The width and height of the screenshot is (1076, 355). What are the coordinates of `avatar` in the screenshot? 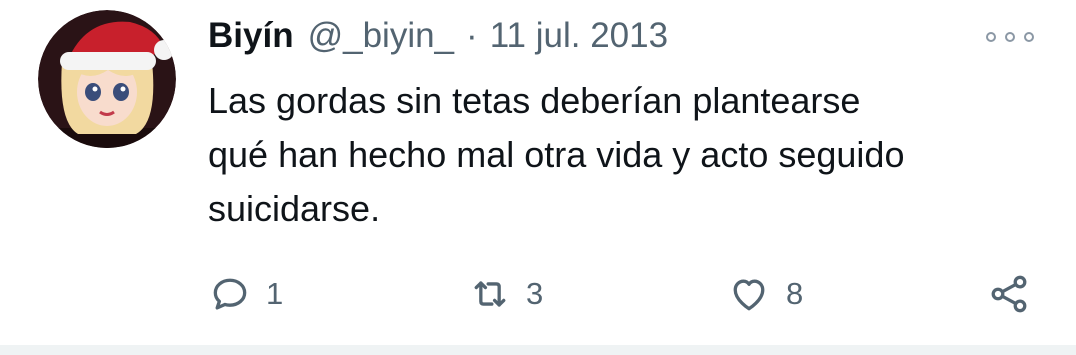 It's located at (107, 79).